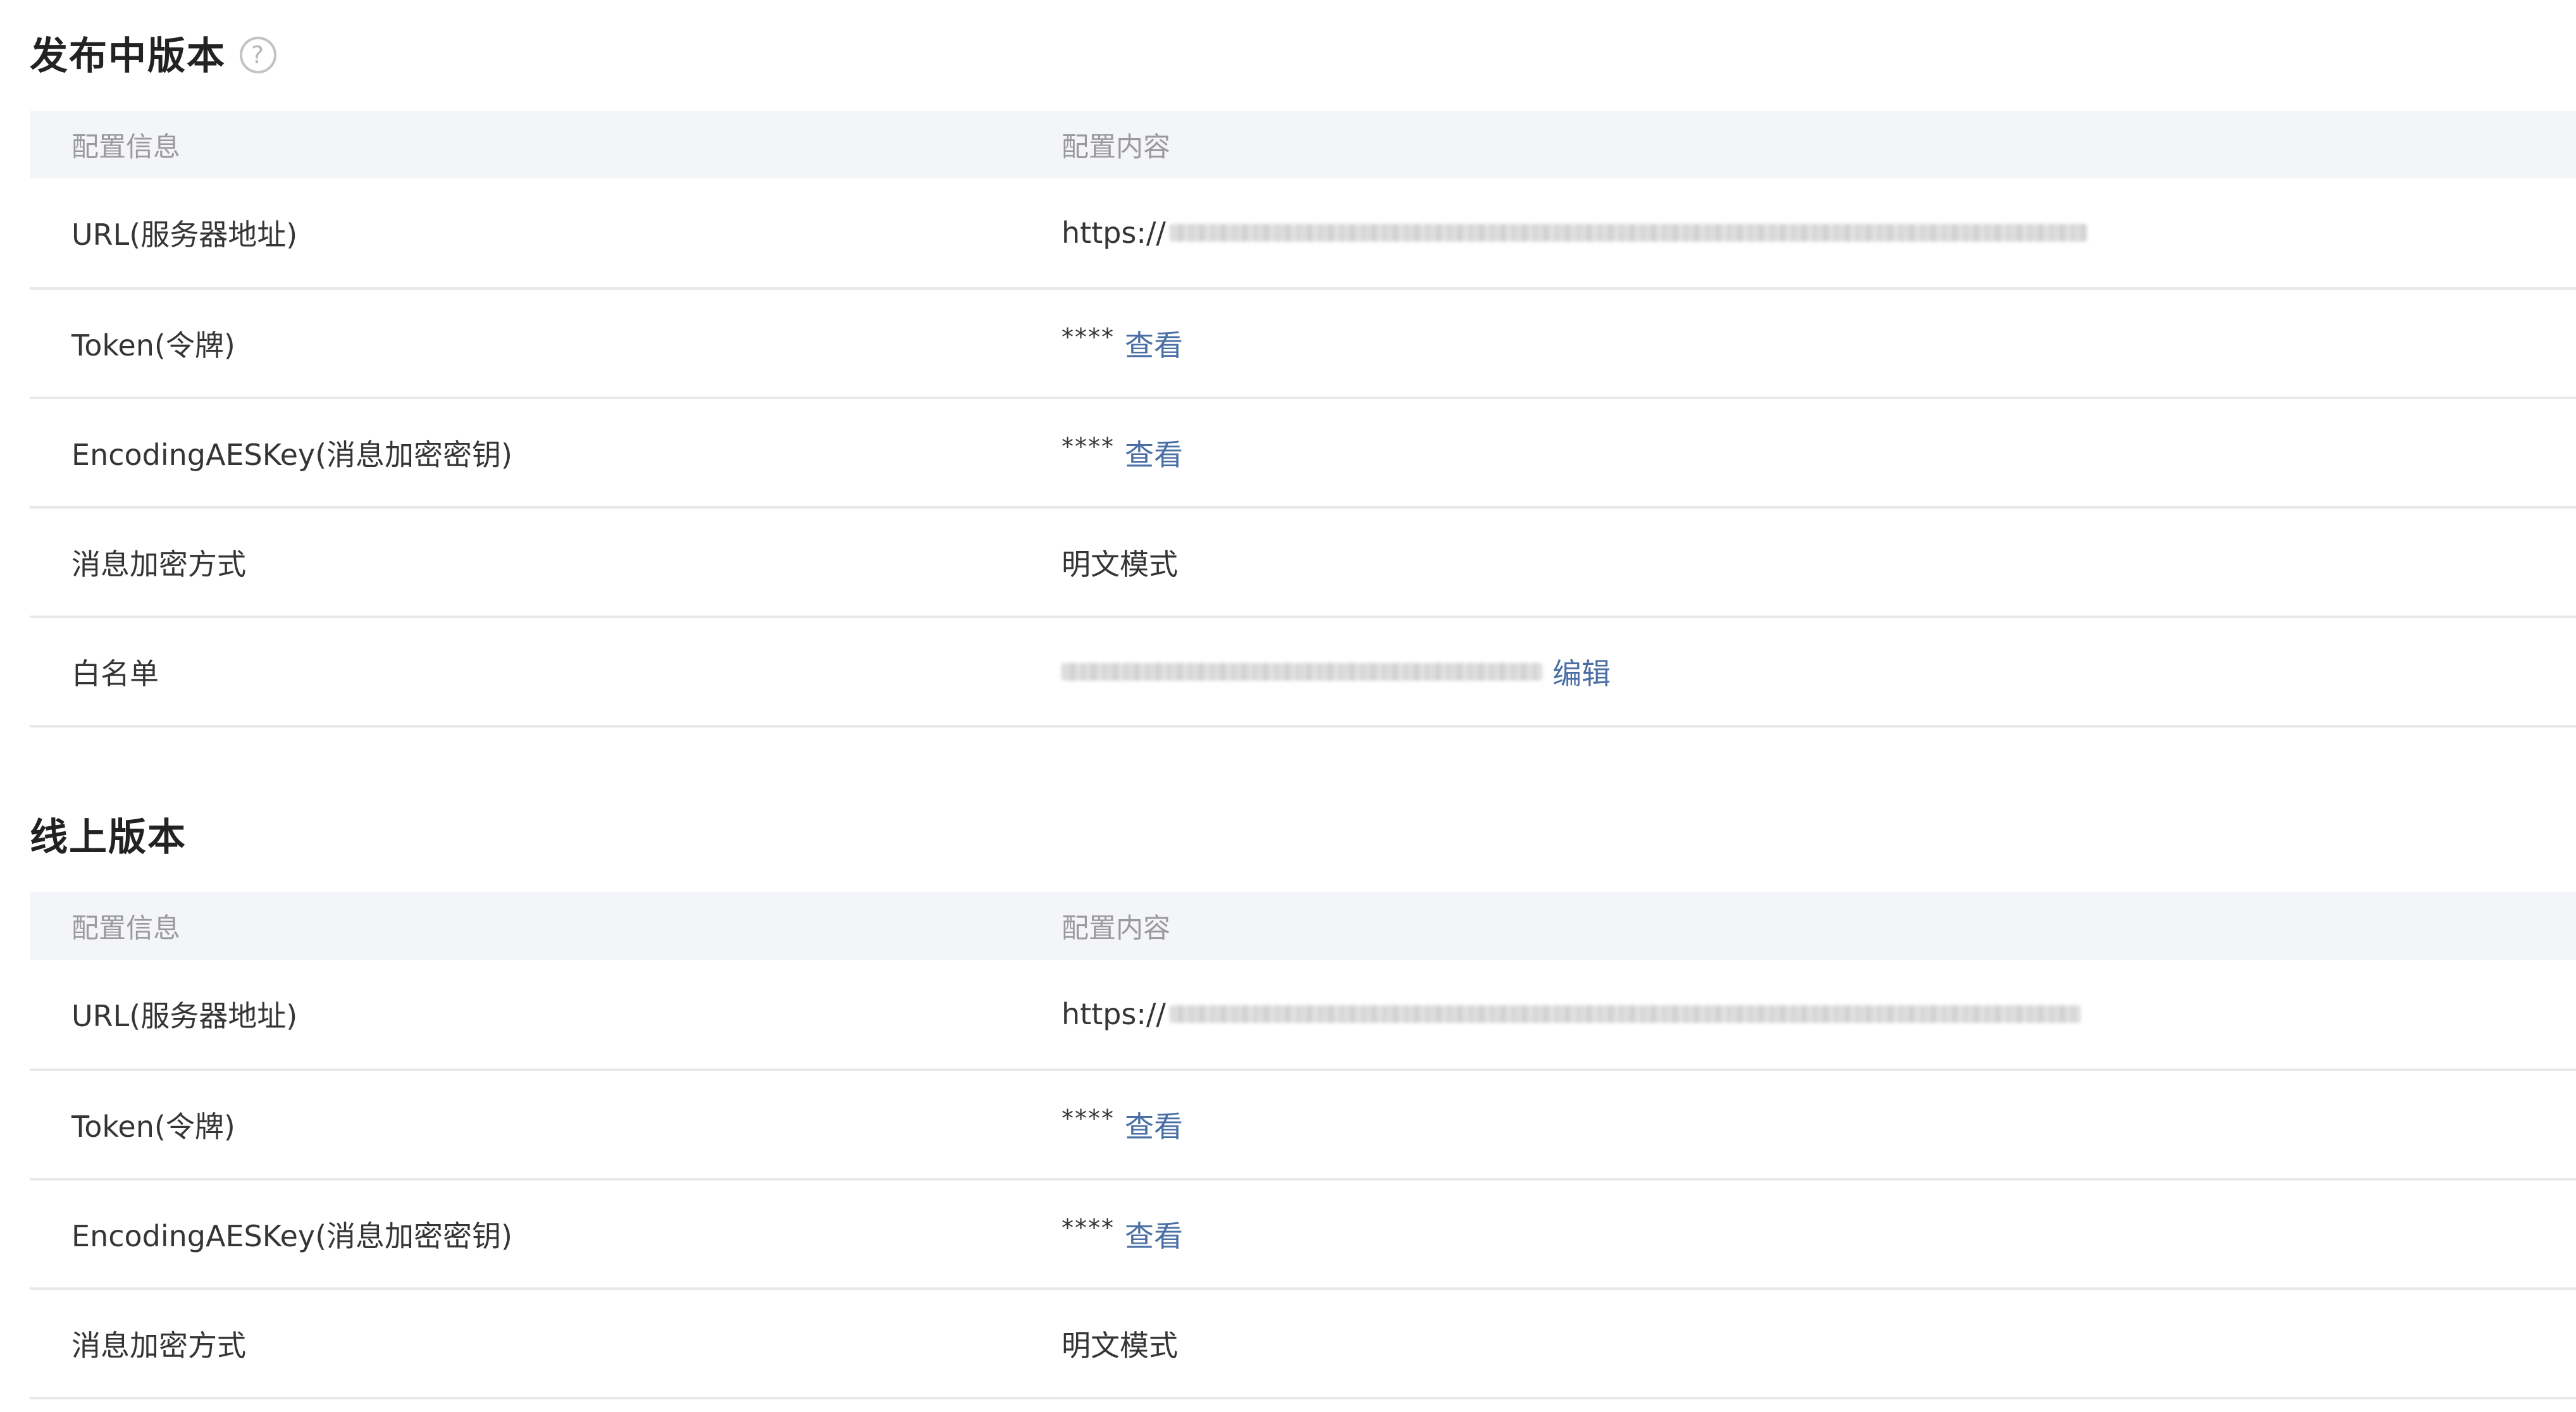 Image resolution: width=2576 pixels, height=1412 pixels. Describe the element at coordinates (1582, 672) in the screenshot. I see `edit-whitelist-link: 编辑` at that location.